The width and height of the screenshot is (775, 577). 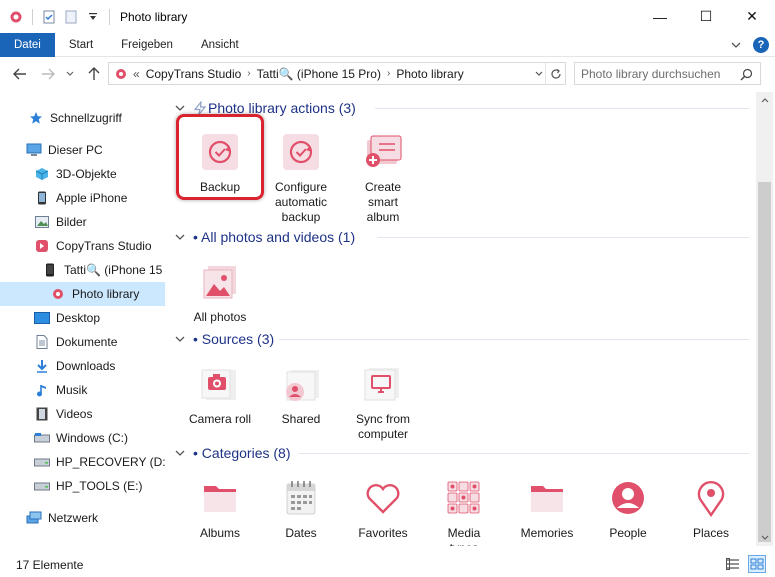 I want to click on tile-media-types: Media types, so click(x=464, y=510).